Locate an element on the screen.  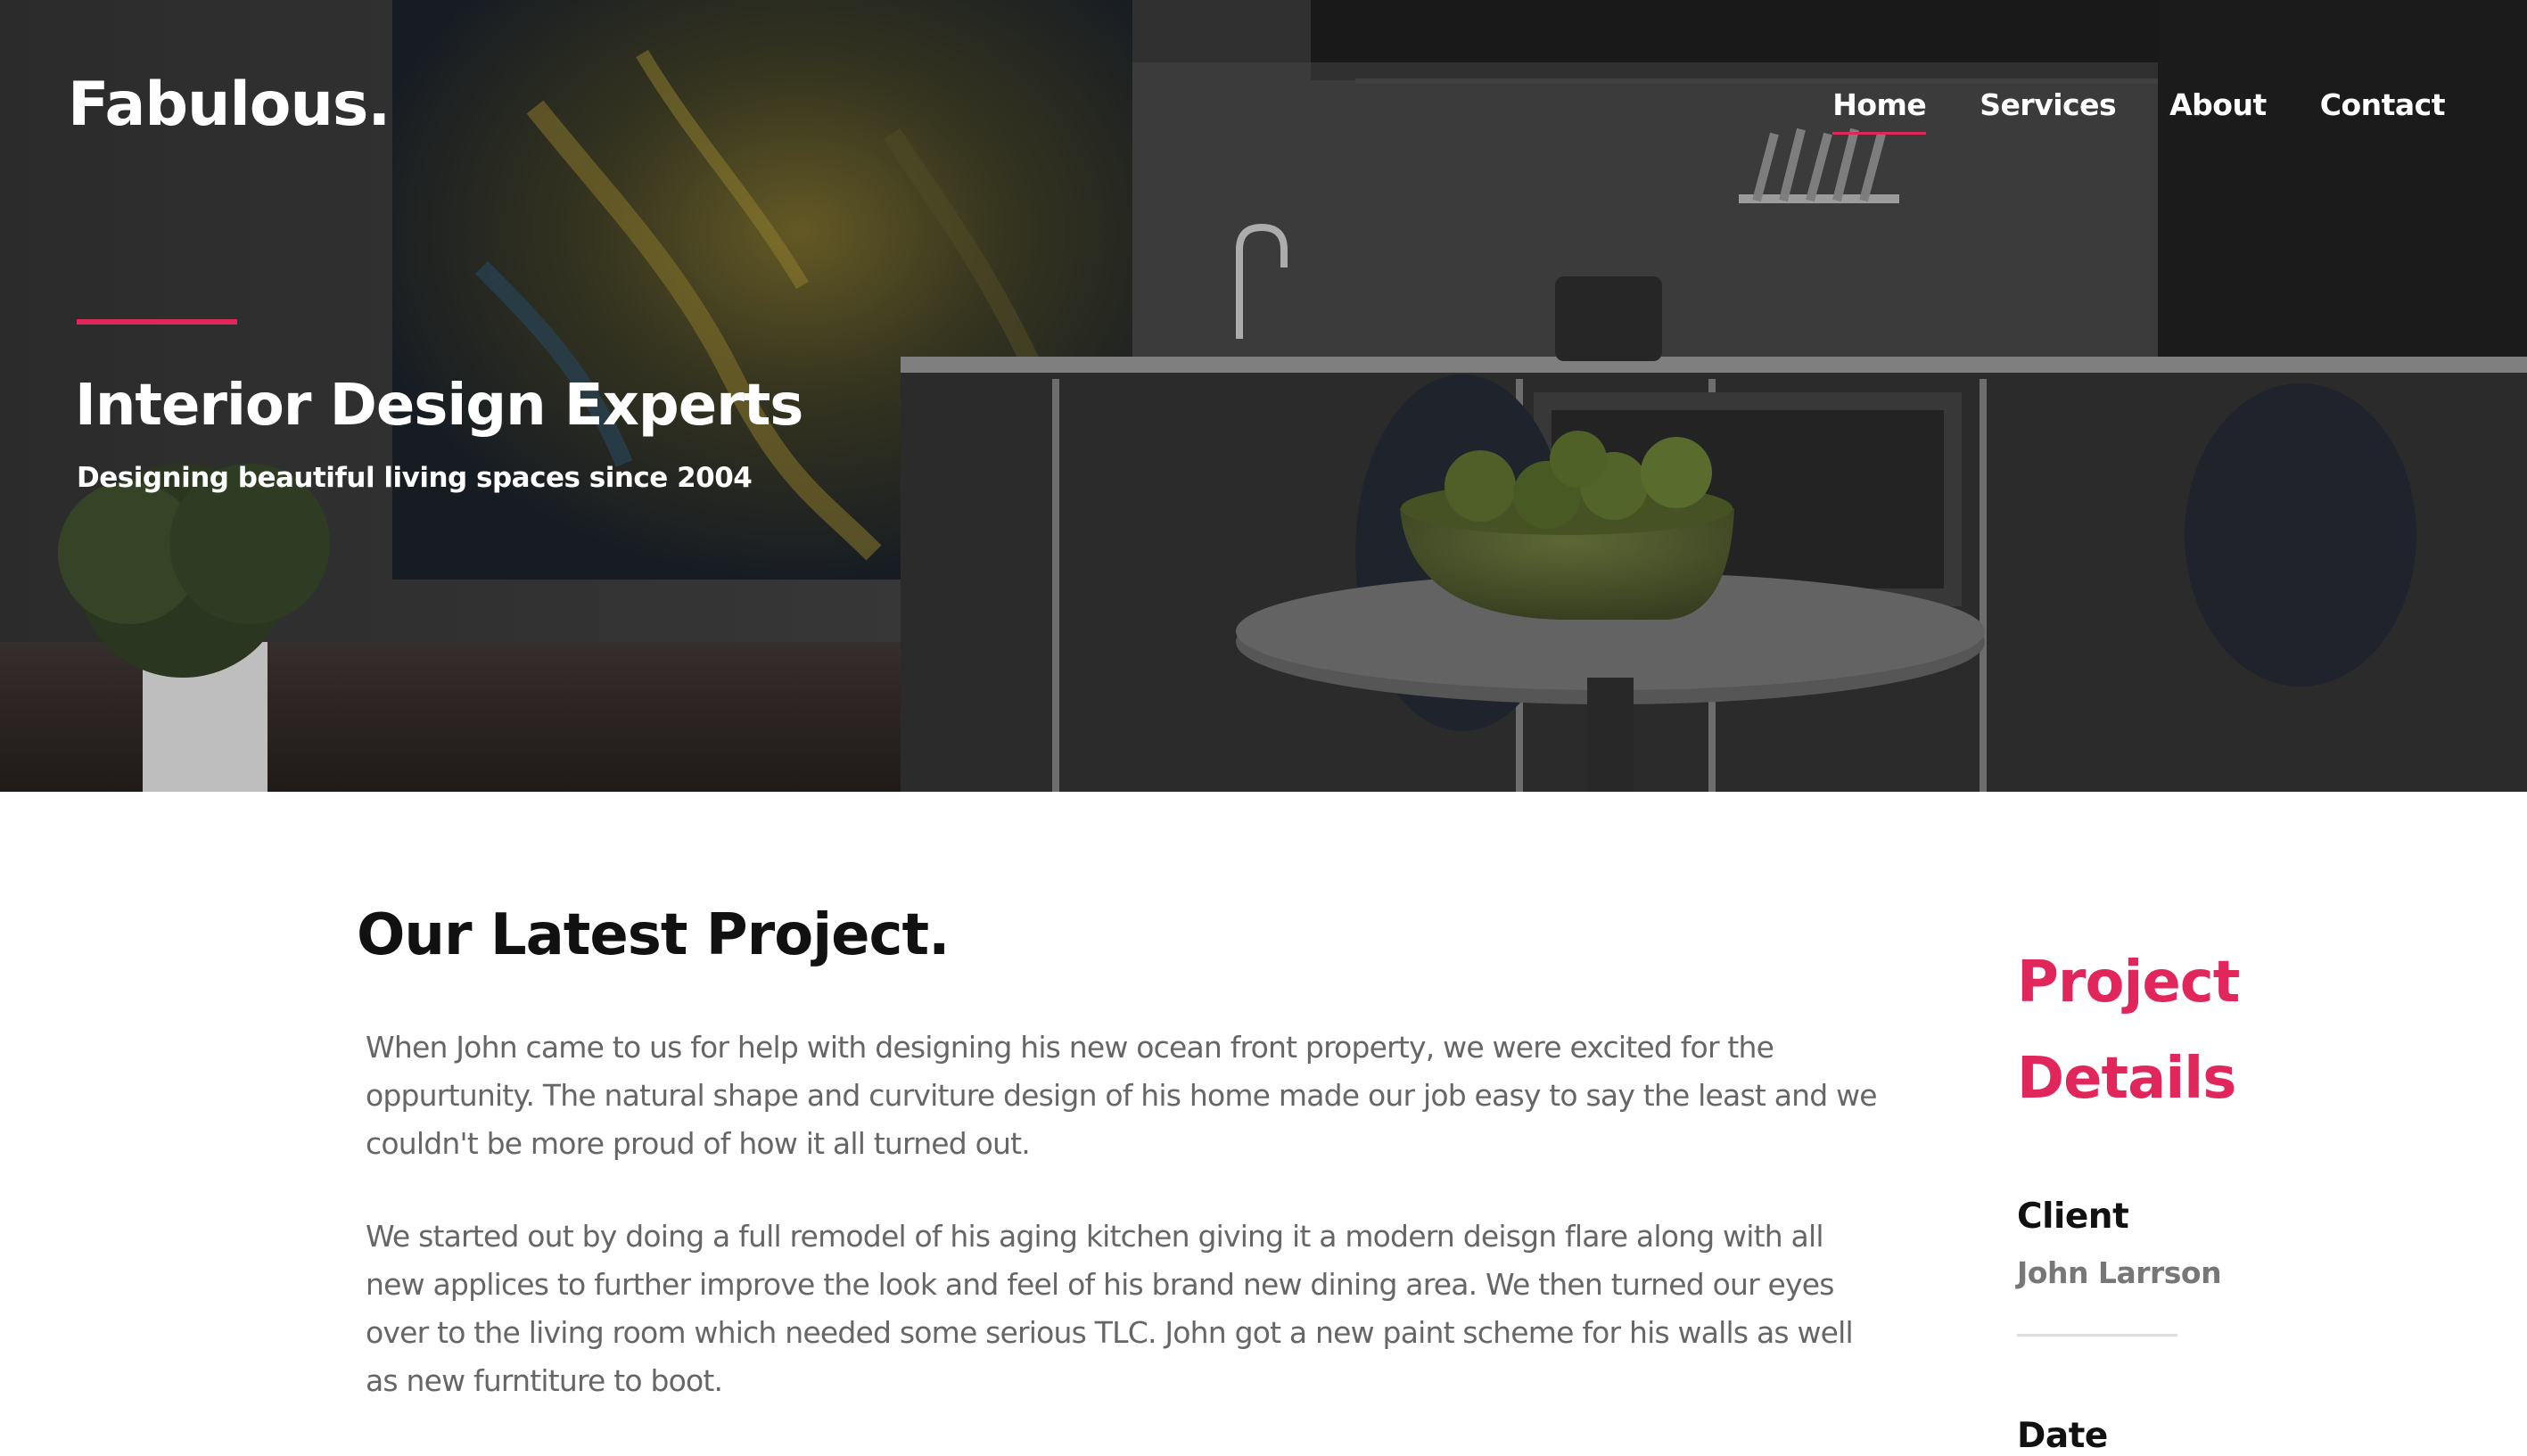
nav-contact: Contact is located at coordinates (2383, 111).